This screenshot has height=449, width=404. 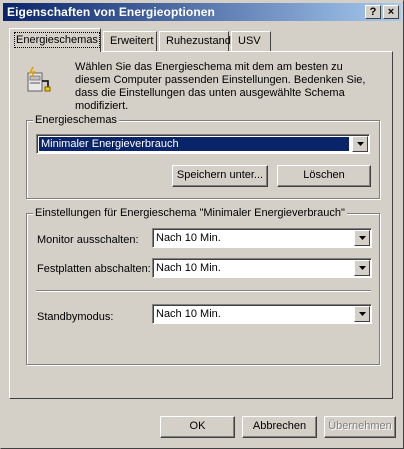 I want to click on scheme-select-value: Minimaler Energieverbrauch, so click(x=194, y=144).